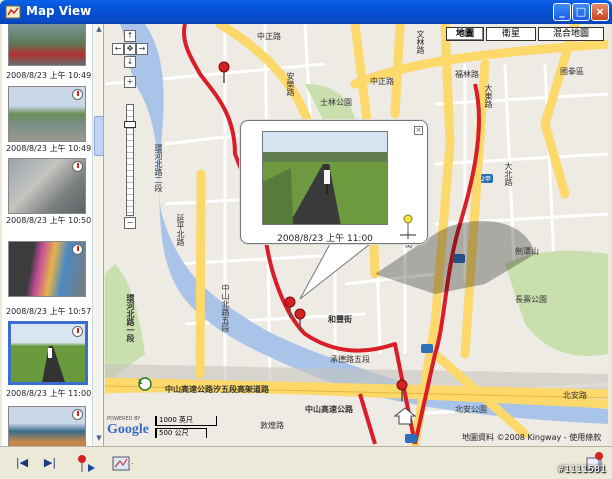  Describe the element at coordinates (118, 49) in the screenshot. I see `pan-left-icon: ←` at that location.